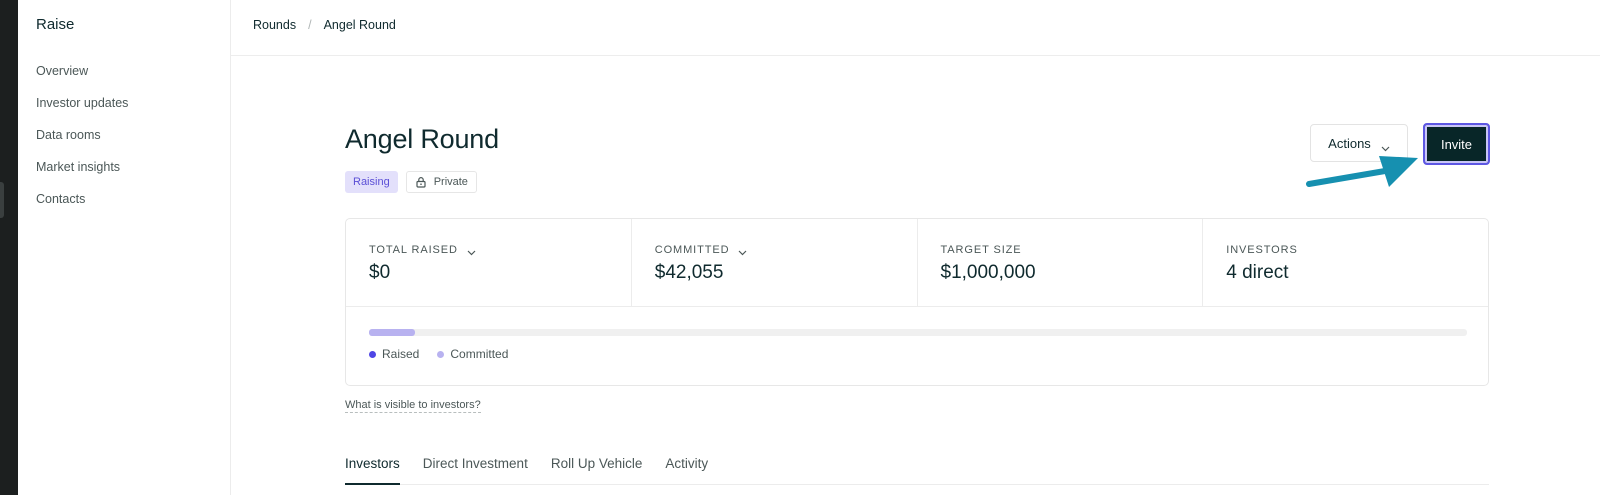 The width and height of the screenshot is (1600, 495). I want to click on status-badge: Raising, so click(371, 182).